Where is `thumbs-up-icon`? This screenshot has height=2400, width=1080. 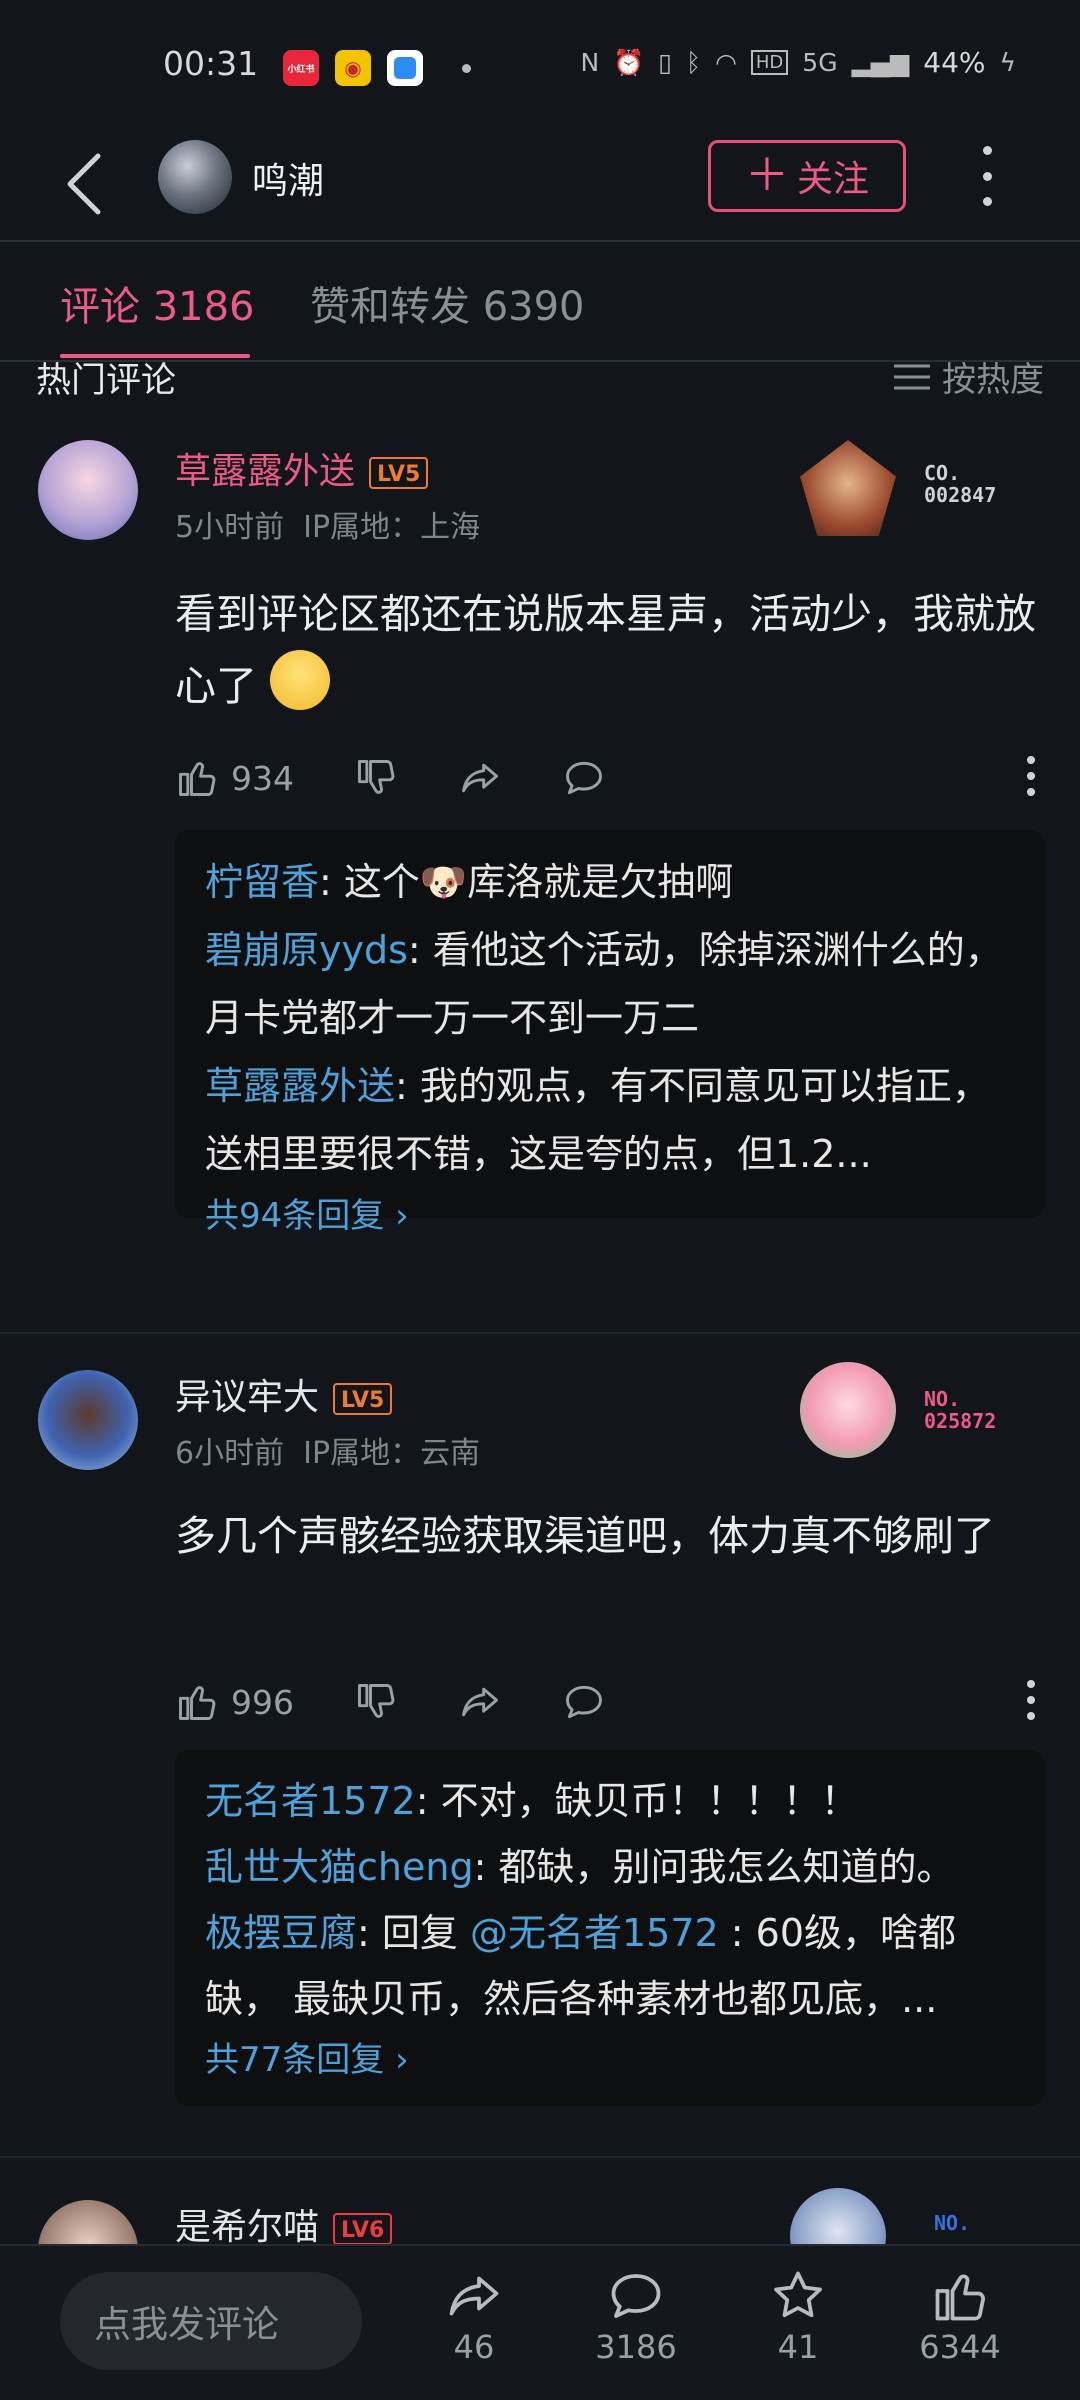 thumbs-up-icon is located at coordinates (197, 779).